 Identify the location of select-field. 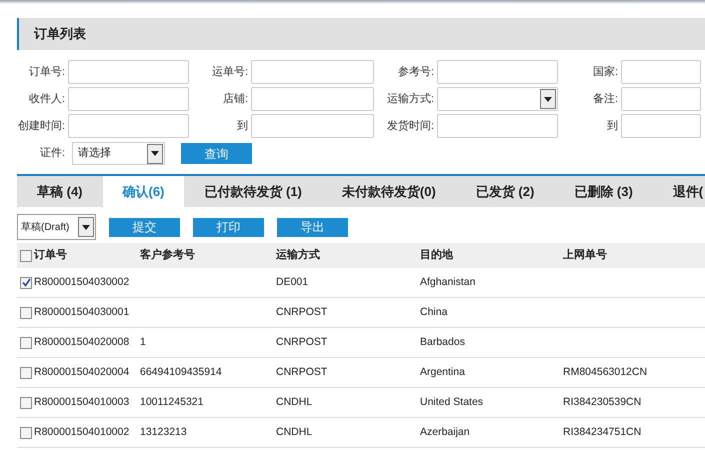
(497, 99).